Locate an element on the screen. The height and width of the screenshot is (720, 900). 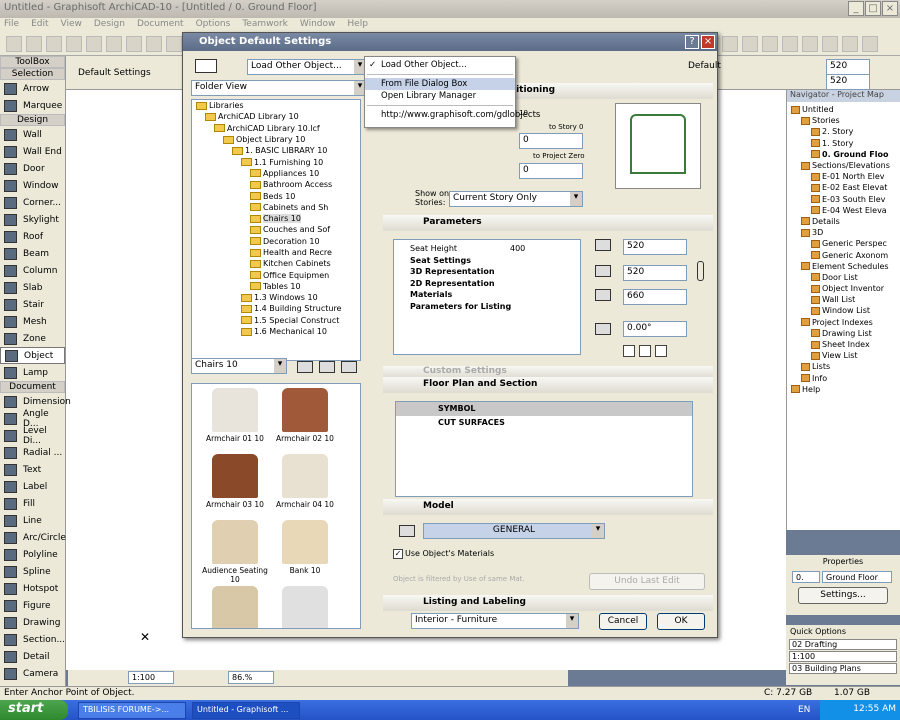
tool-slab: Slab is located at coordinates (32, 287).